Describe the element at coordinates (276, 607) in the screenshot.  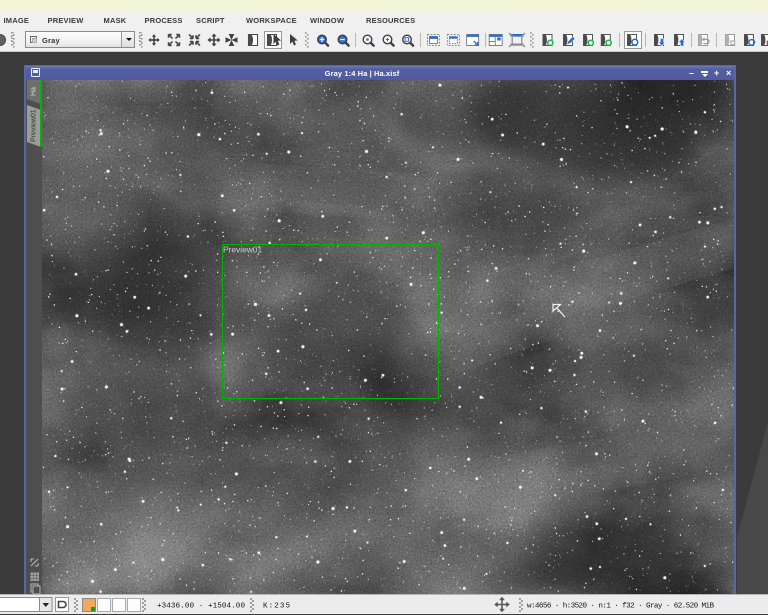
I see `svg-text: K:235` at that location.